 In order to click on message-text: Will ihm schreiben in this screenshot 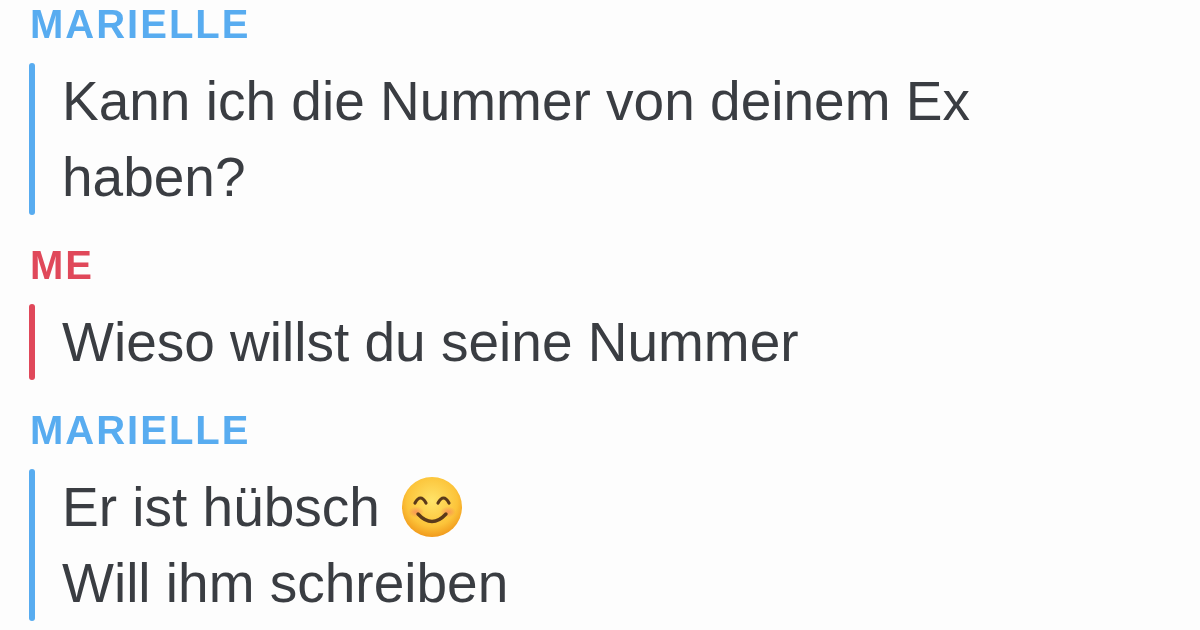, I will do `click(285, 583)`.